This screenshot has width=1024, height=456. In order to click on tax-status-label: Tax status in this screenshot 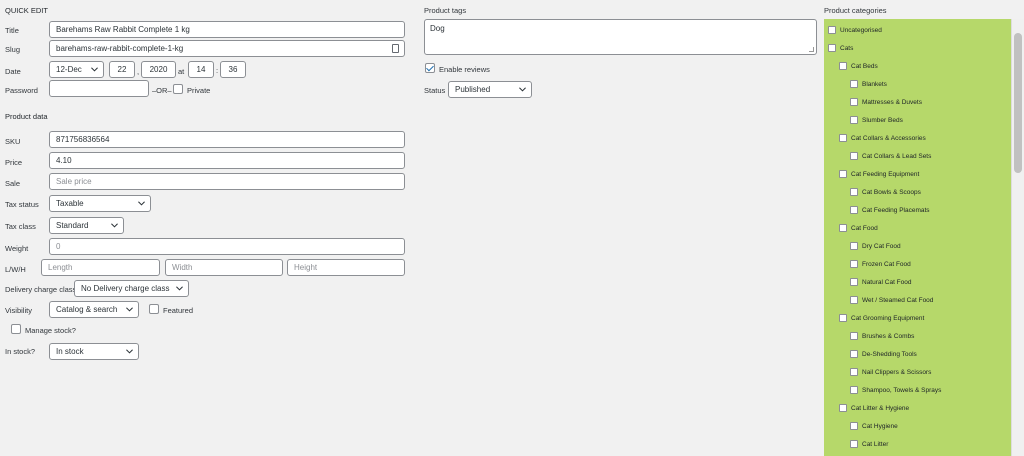, I will do `click(22, 204)`.